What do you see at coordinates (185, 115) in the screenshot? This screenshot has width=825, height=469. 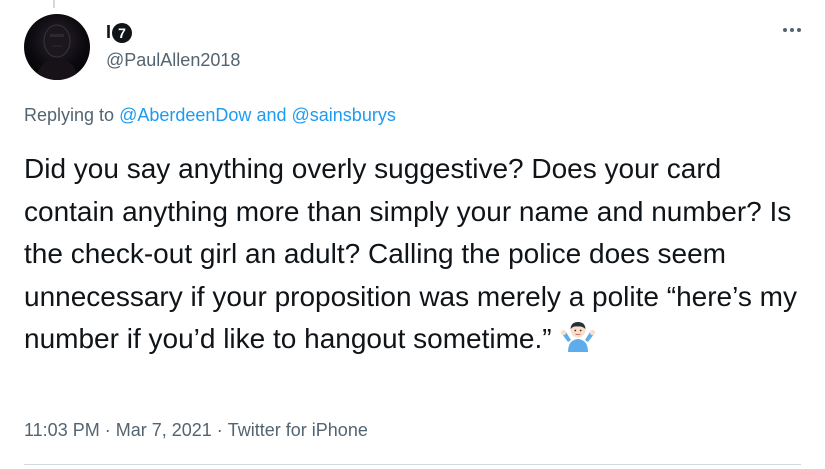 I see `mention-link-aberdeendow: @AberdeenDow` at bounding box center [185, 115].